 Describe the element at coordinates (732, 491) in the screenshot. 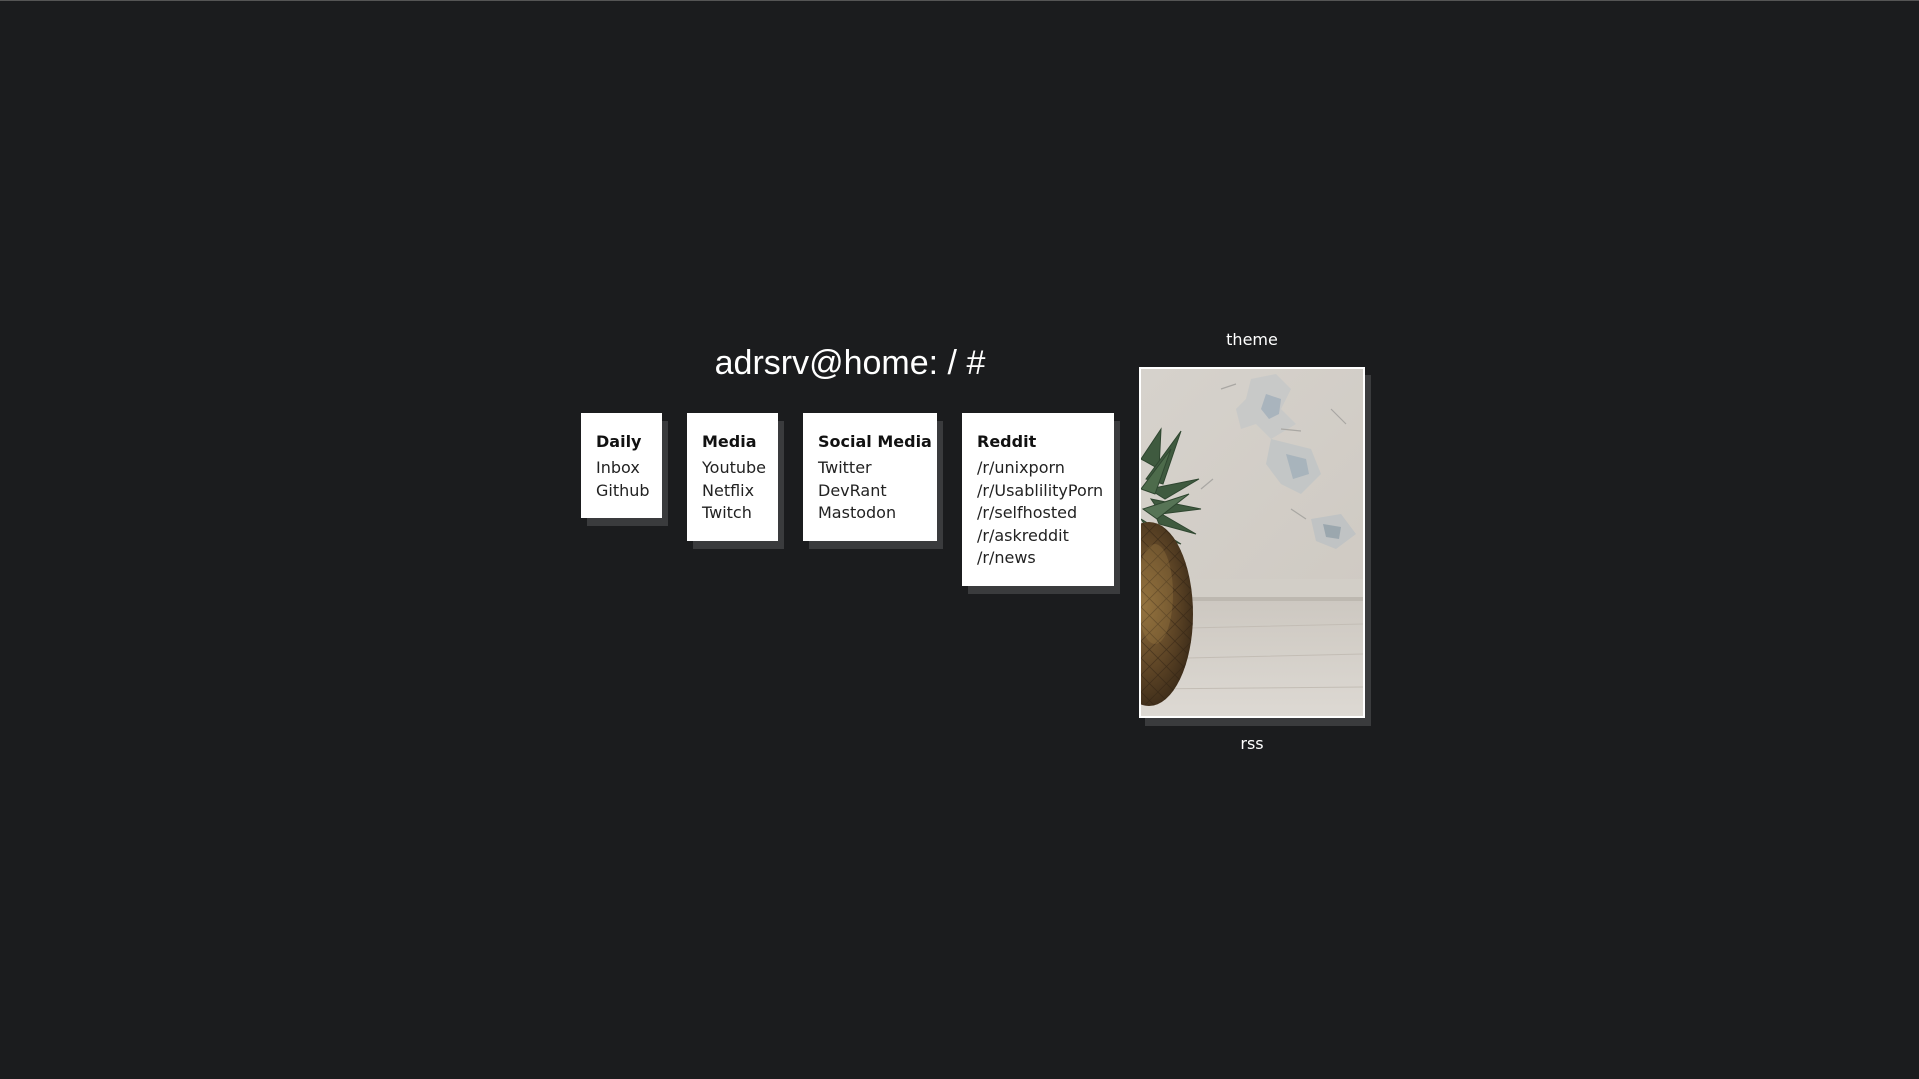

I see `link-netflix: Netflix` at that location.